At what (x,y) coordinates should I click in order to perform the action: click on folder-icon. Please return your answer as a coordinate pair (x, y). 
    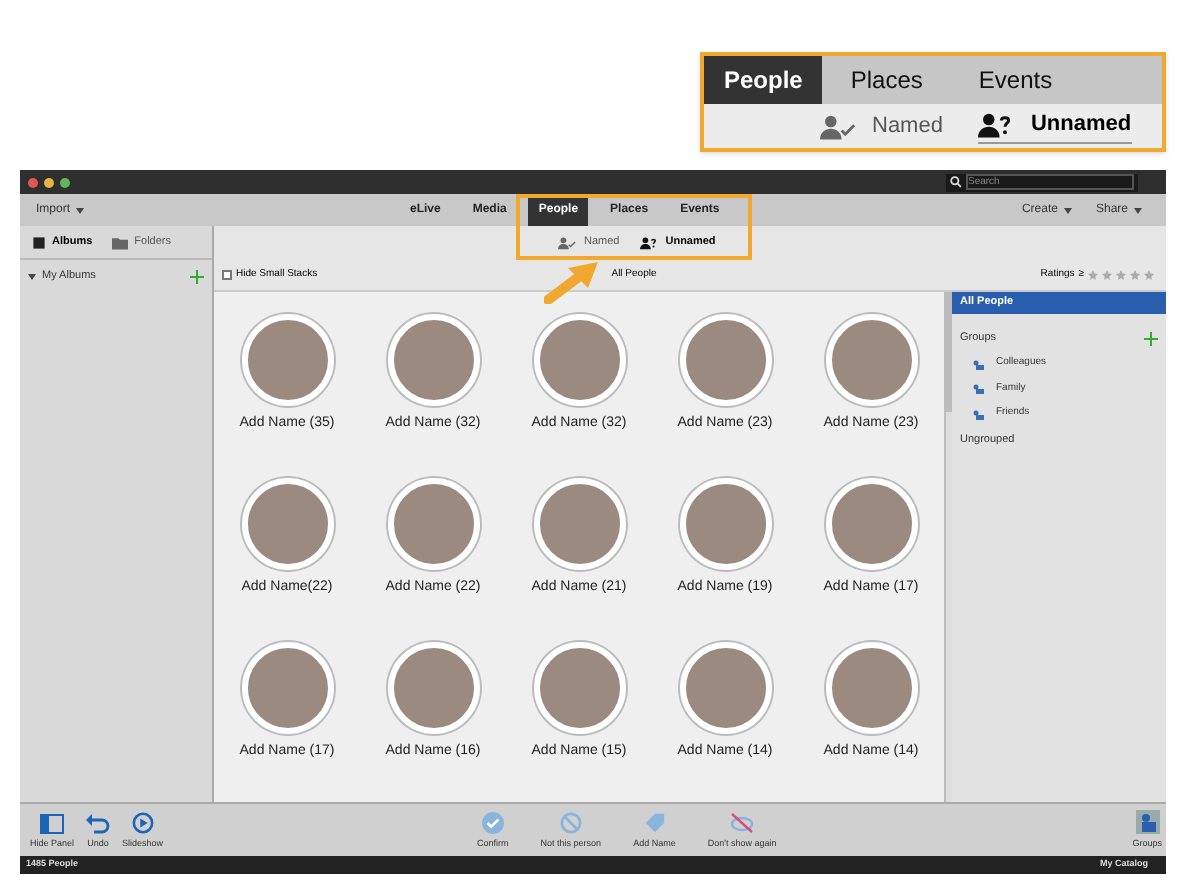
    Looking at the image, I should click on (120, 242).